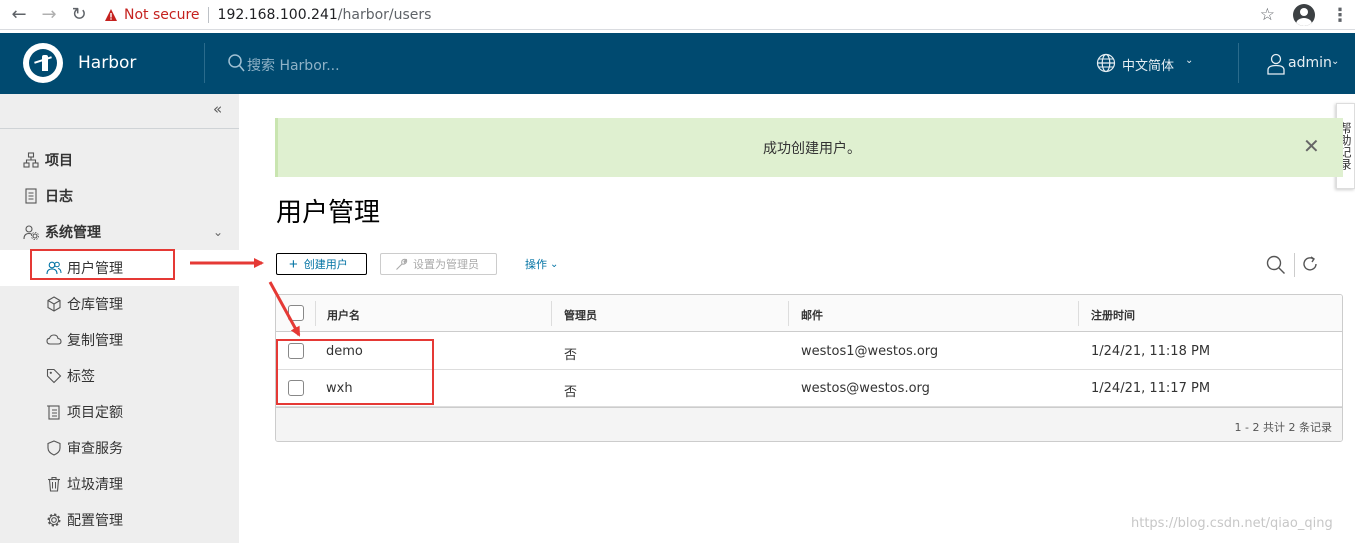 This screenshot has height=543, width=1355. I want to click on set-admin-button: 设置为管理员, so click(438, 264).